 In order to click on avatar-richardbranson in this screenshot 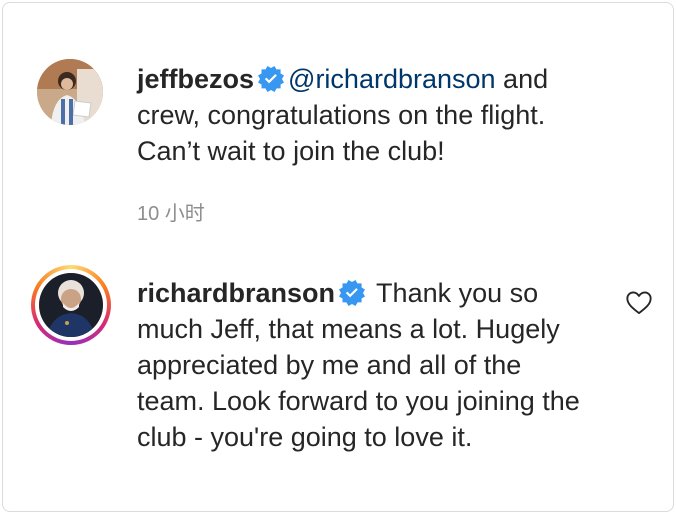, I will do `click(71, 305)`.